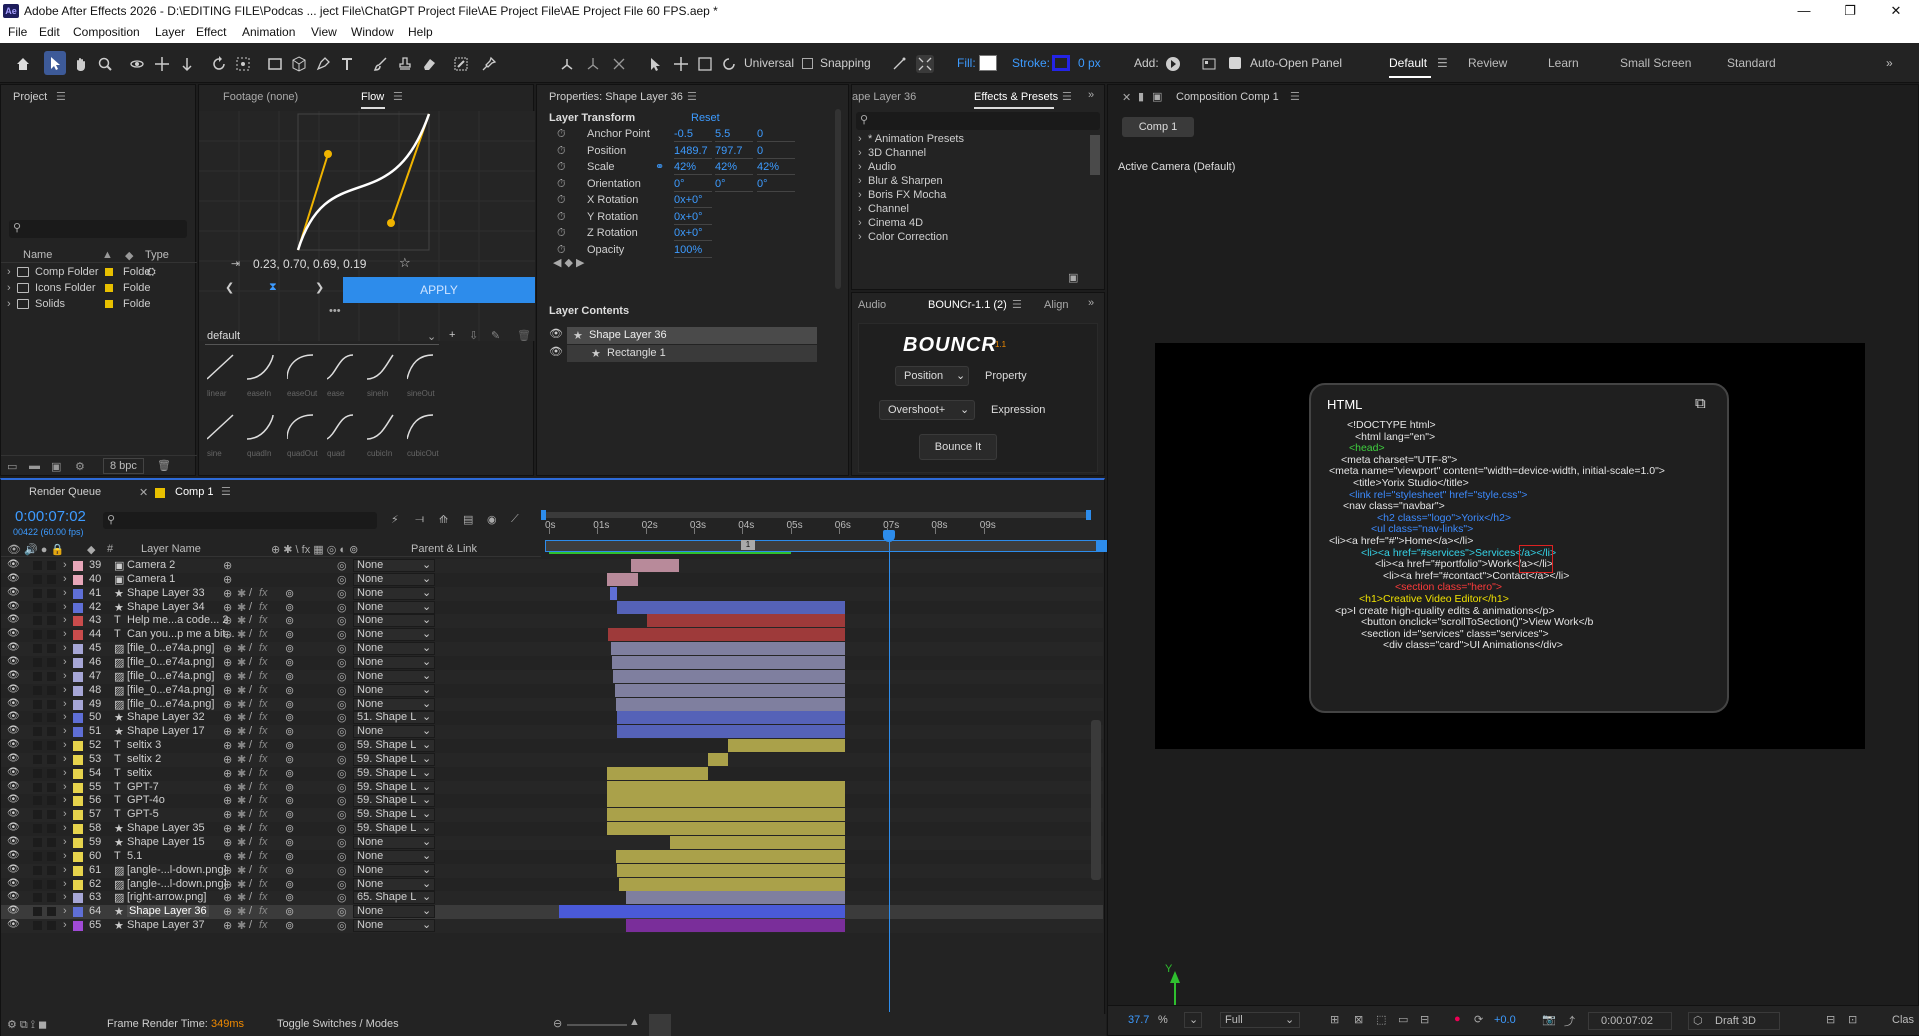 This screenshot has width=1919, height=1036. I want to click on layer-name: seltix, so click(139, 773).